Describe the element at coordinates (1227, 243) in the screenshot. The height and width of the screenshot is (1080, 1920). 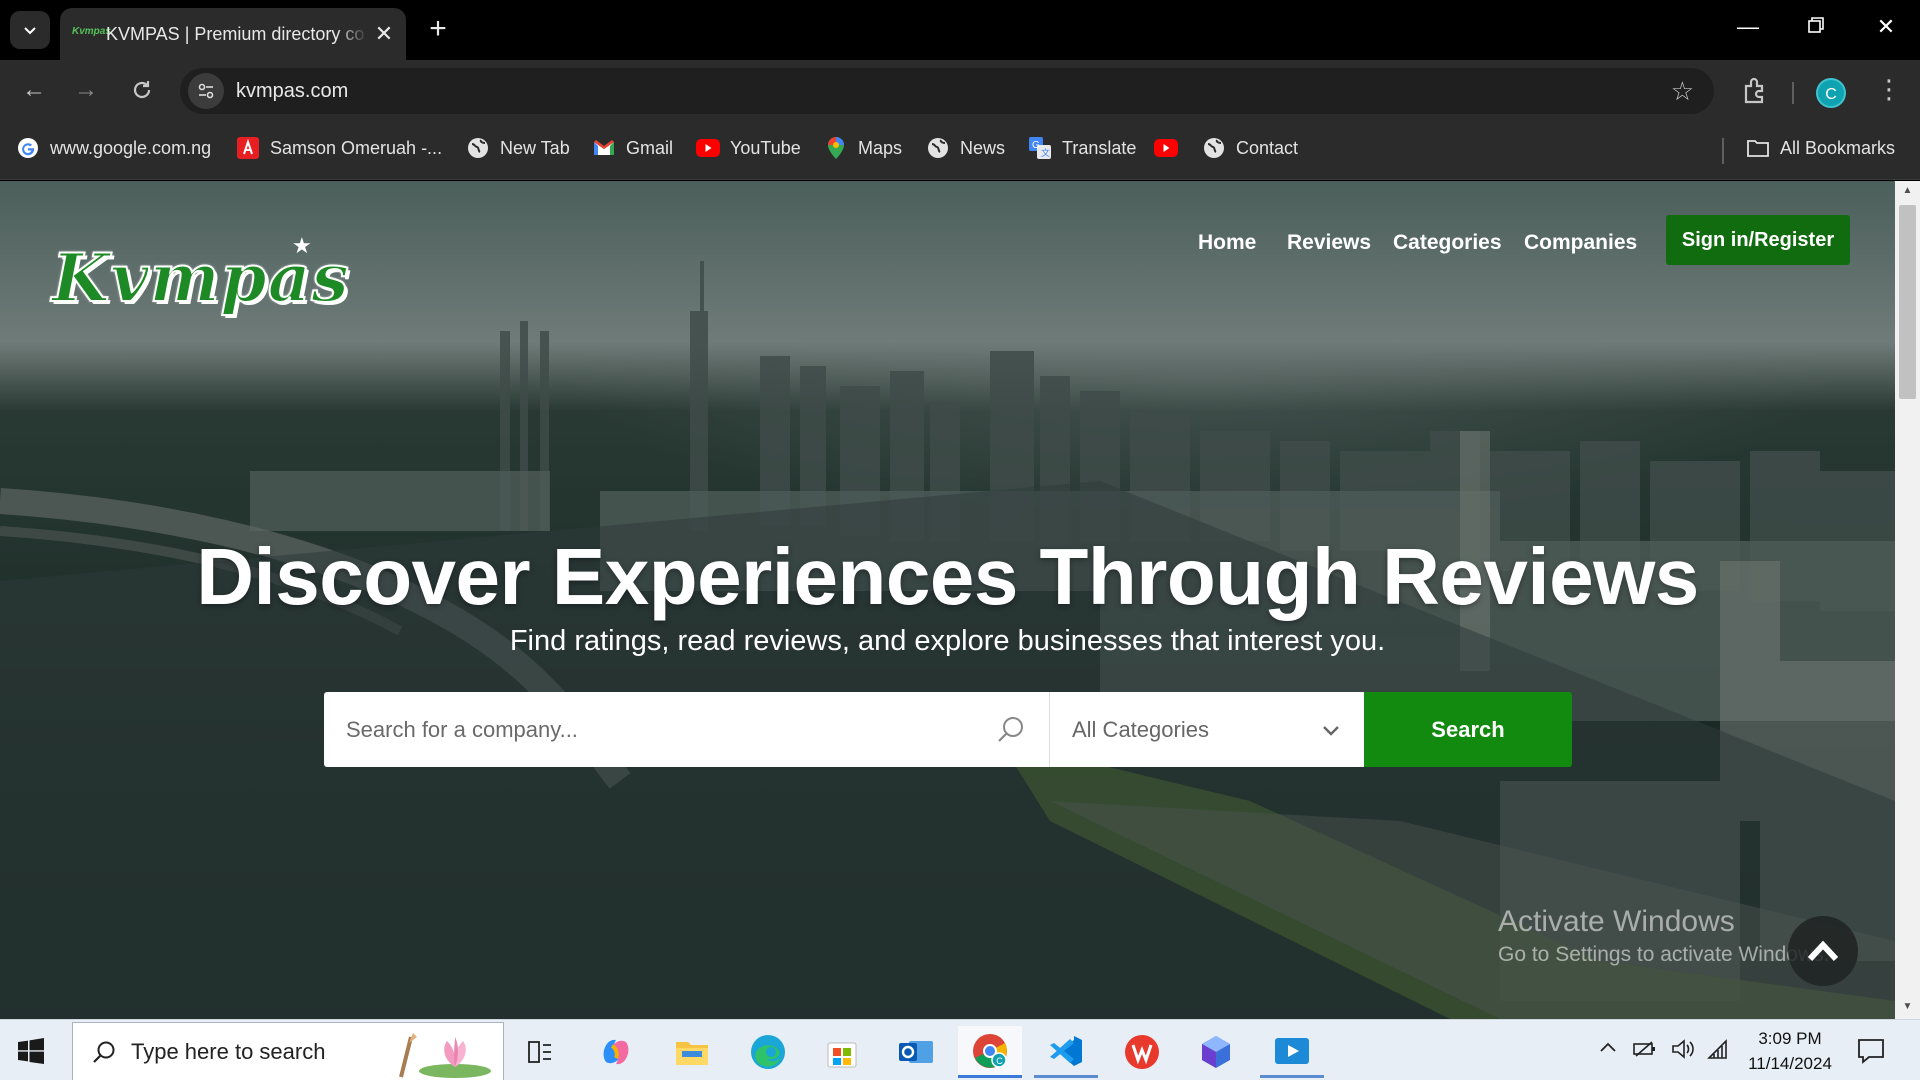
I see `nav-home: Home` at that location.